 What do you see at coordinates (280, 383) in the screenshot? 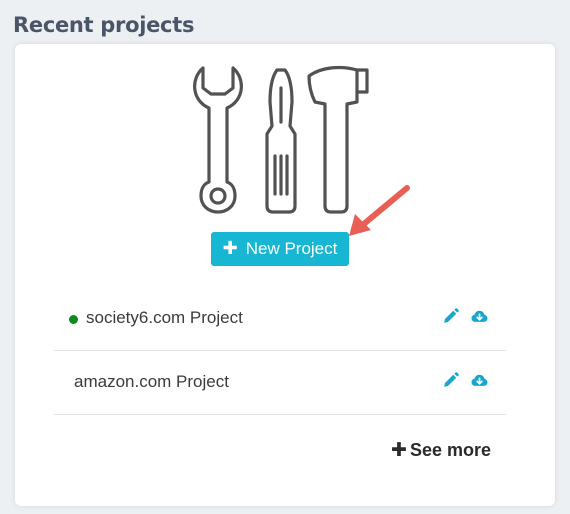
I see `project-row: amazon.com Project` at bounding box center [280, 383].